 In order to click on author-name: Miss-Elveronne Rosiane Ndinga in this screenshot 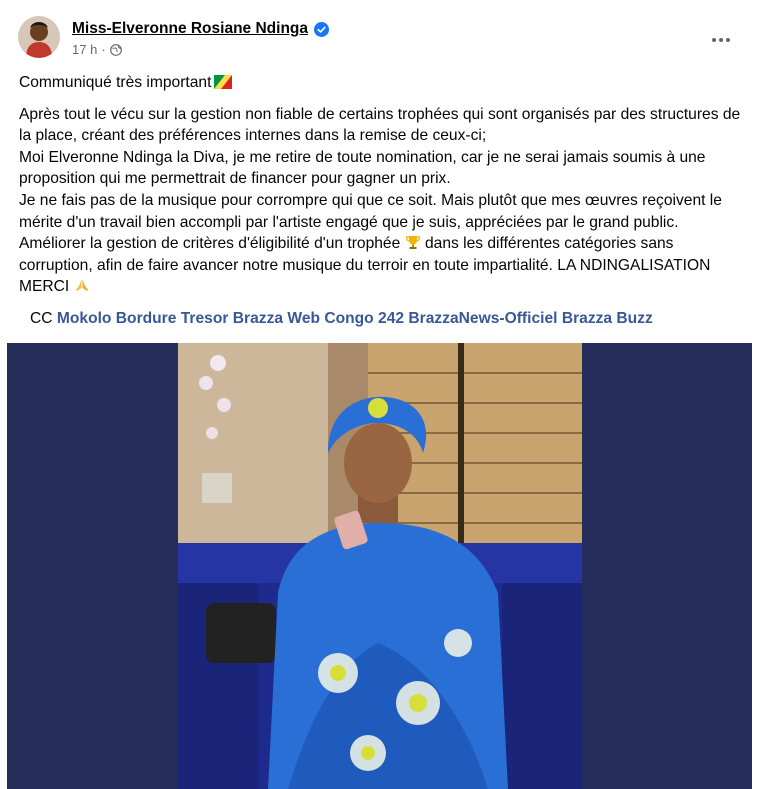, I will do `click(190, 29)`.